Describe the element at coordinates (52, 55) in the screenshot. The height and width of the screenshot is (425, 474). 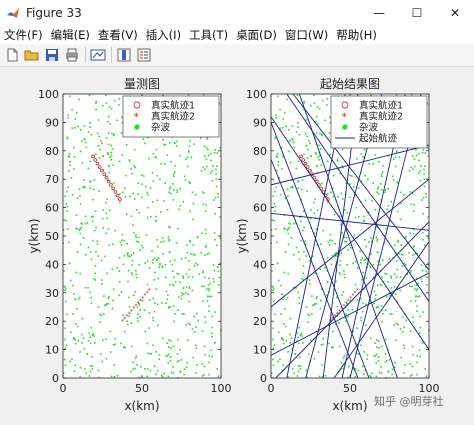
I see `save-icon` at that location.